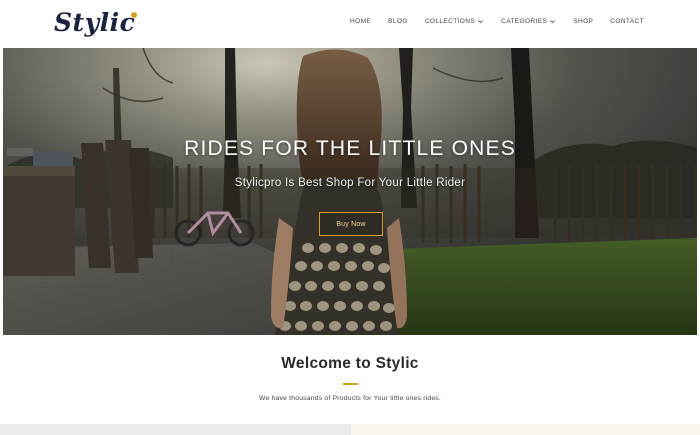 The height and width of the screenshot is (435, 700). Describe the element at coordinates (350, 363) in the screenshot. I see `welcome-title: Welcome to Stylic` at that location.